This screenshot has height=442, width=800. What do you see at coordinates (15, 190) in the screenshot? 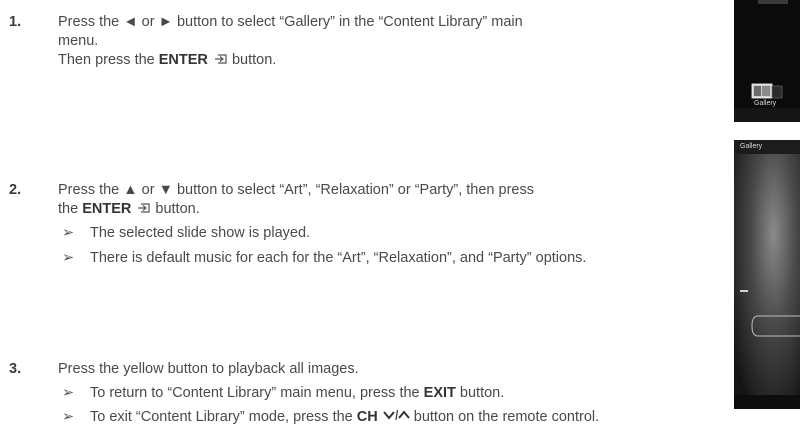
I see `step-number: 2.` at bounding box center [15, 190].